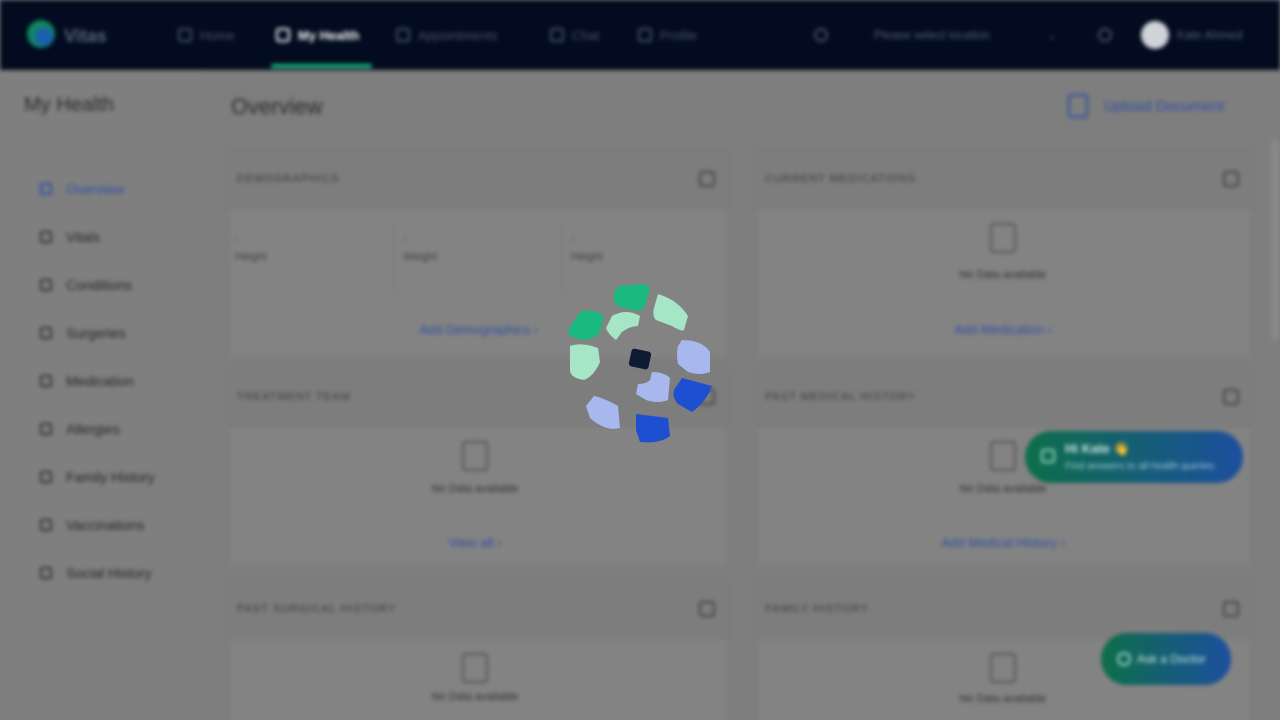 The image size is (1280, 720). I want to click on loading-spinner-icon, so click(639, 363).